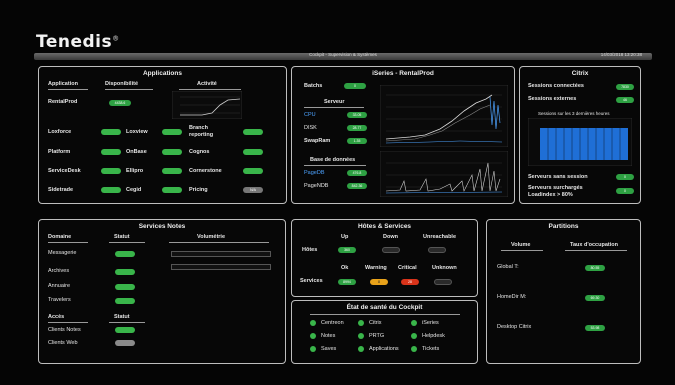 This screenshot has height=385, width=675. What do you see at coordinates (63, 343) in the screenshot?
I see `acces-clients-web: Clients Web` at bounding box center [63, 343].